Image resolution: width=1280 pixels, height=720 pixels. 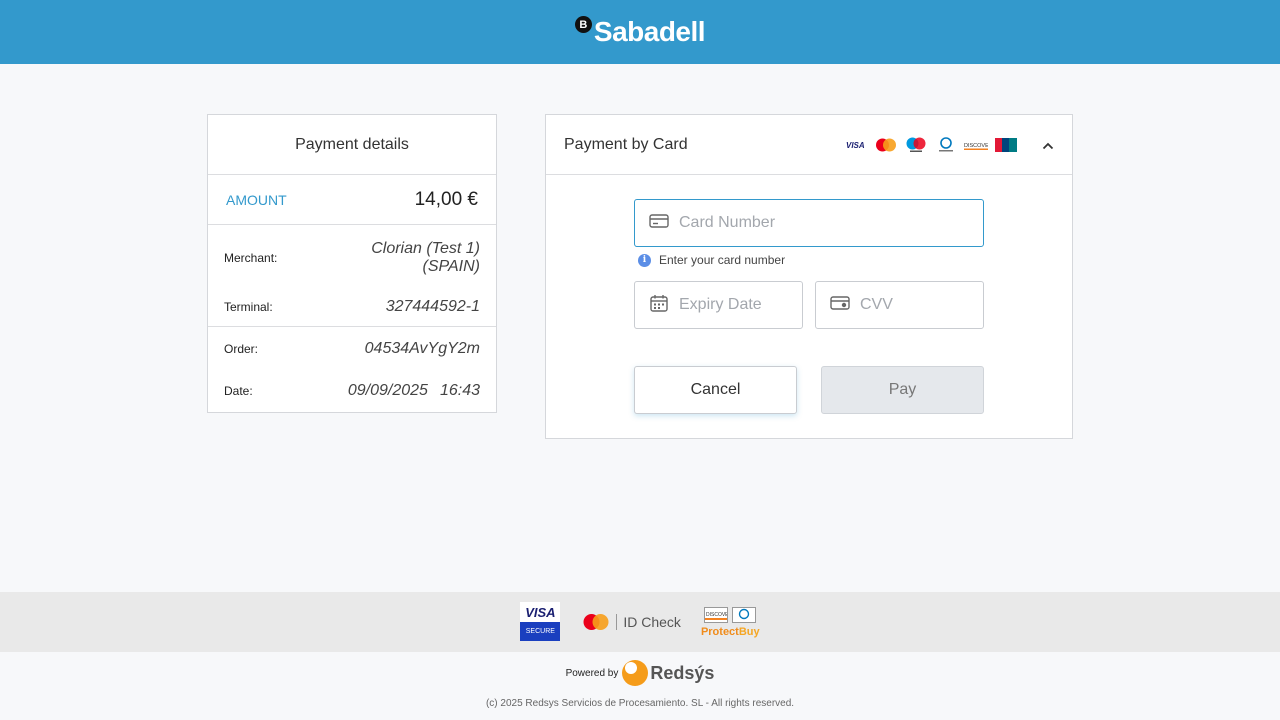 I want to click on date-row: Date: 09/09/2025 16:43, so click(x=352, y=391).